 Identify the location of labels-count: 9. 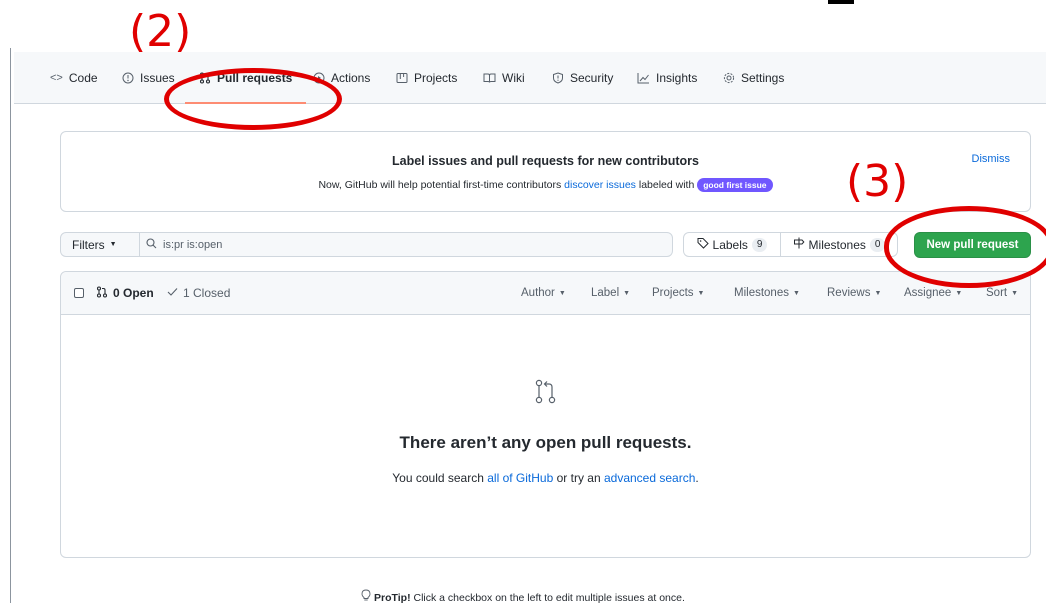
(759, 244).